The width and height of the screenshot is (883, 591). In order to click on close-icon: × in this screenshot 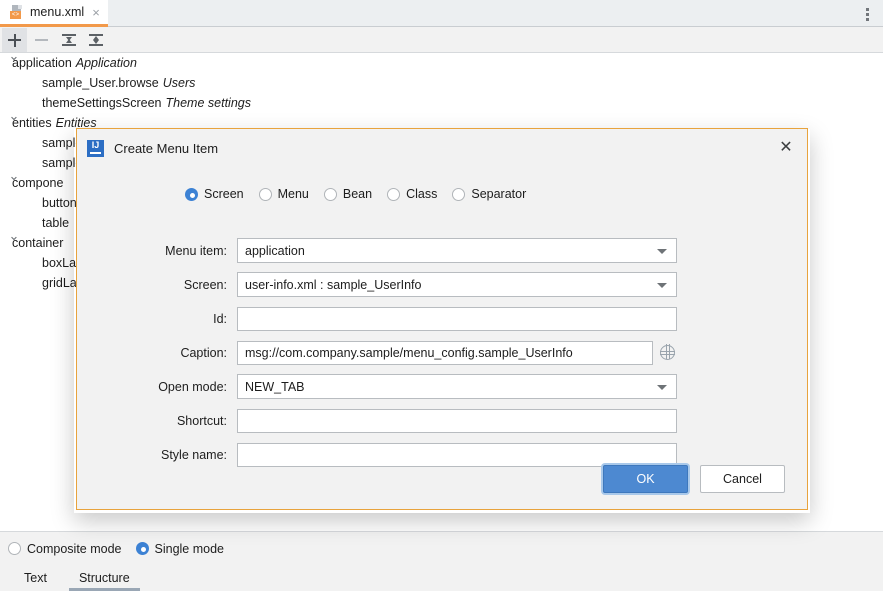, I will do `click(96, 12)`.